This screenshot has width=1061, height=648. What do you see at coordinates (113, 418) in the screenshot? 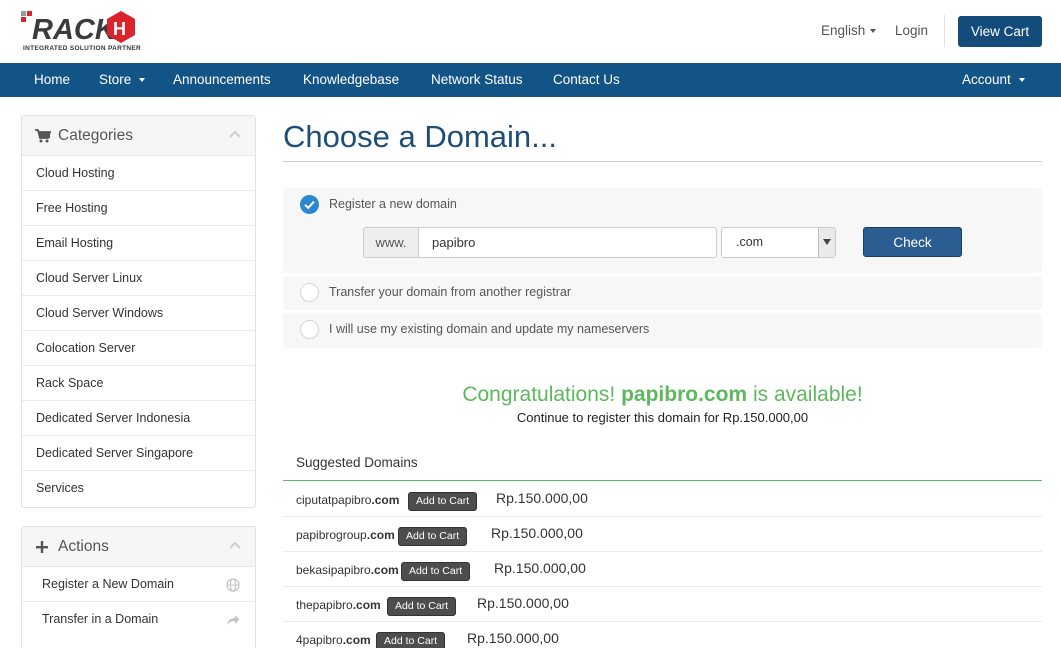
I see `category-label: Dedicated Server Indonesia` at bounding box center [113, 418].